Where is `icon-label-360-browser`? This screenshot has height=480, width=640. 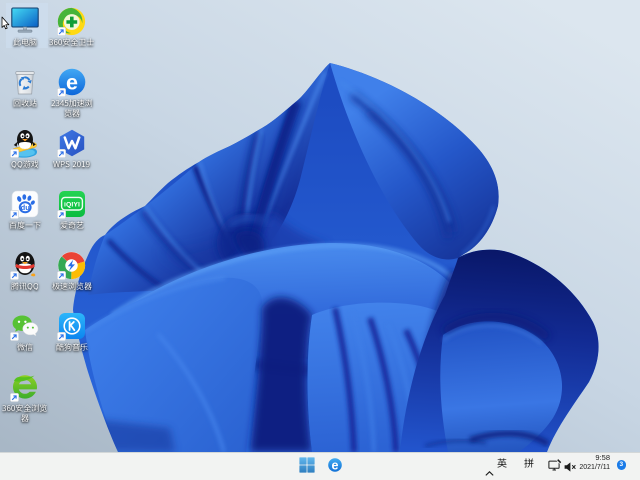 icon-label-360-browser is located at coordinates (28, 414).